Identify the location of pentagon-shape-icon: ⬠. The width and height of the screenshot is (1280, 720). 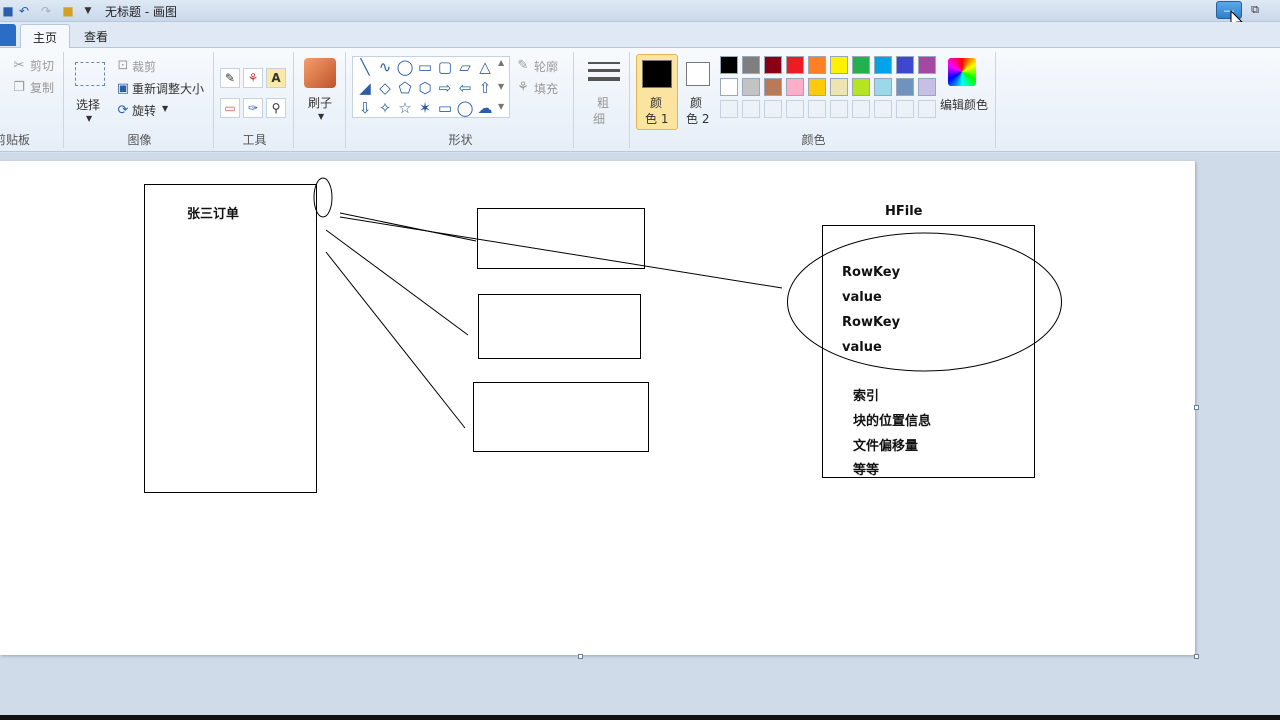
(405, 88).